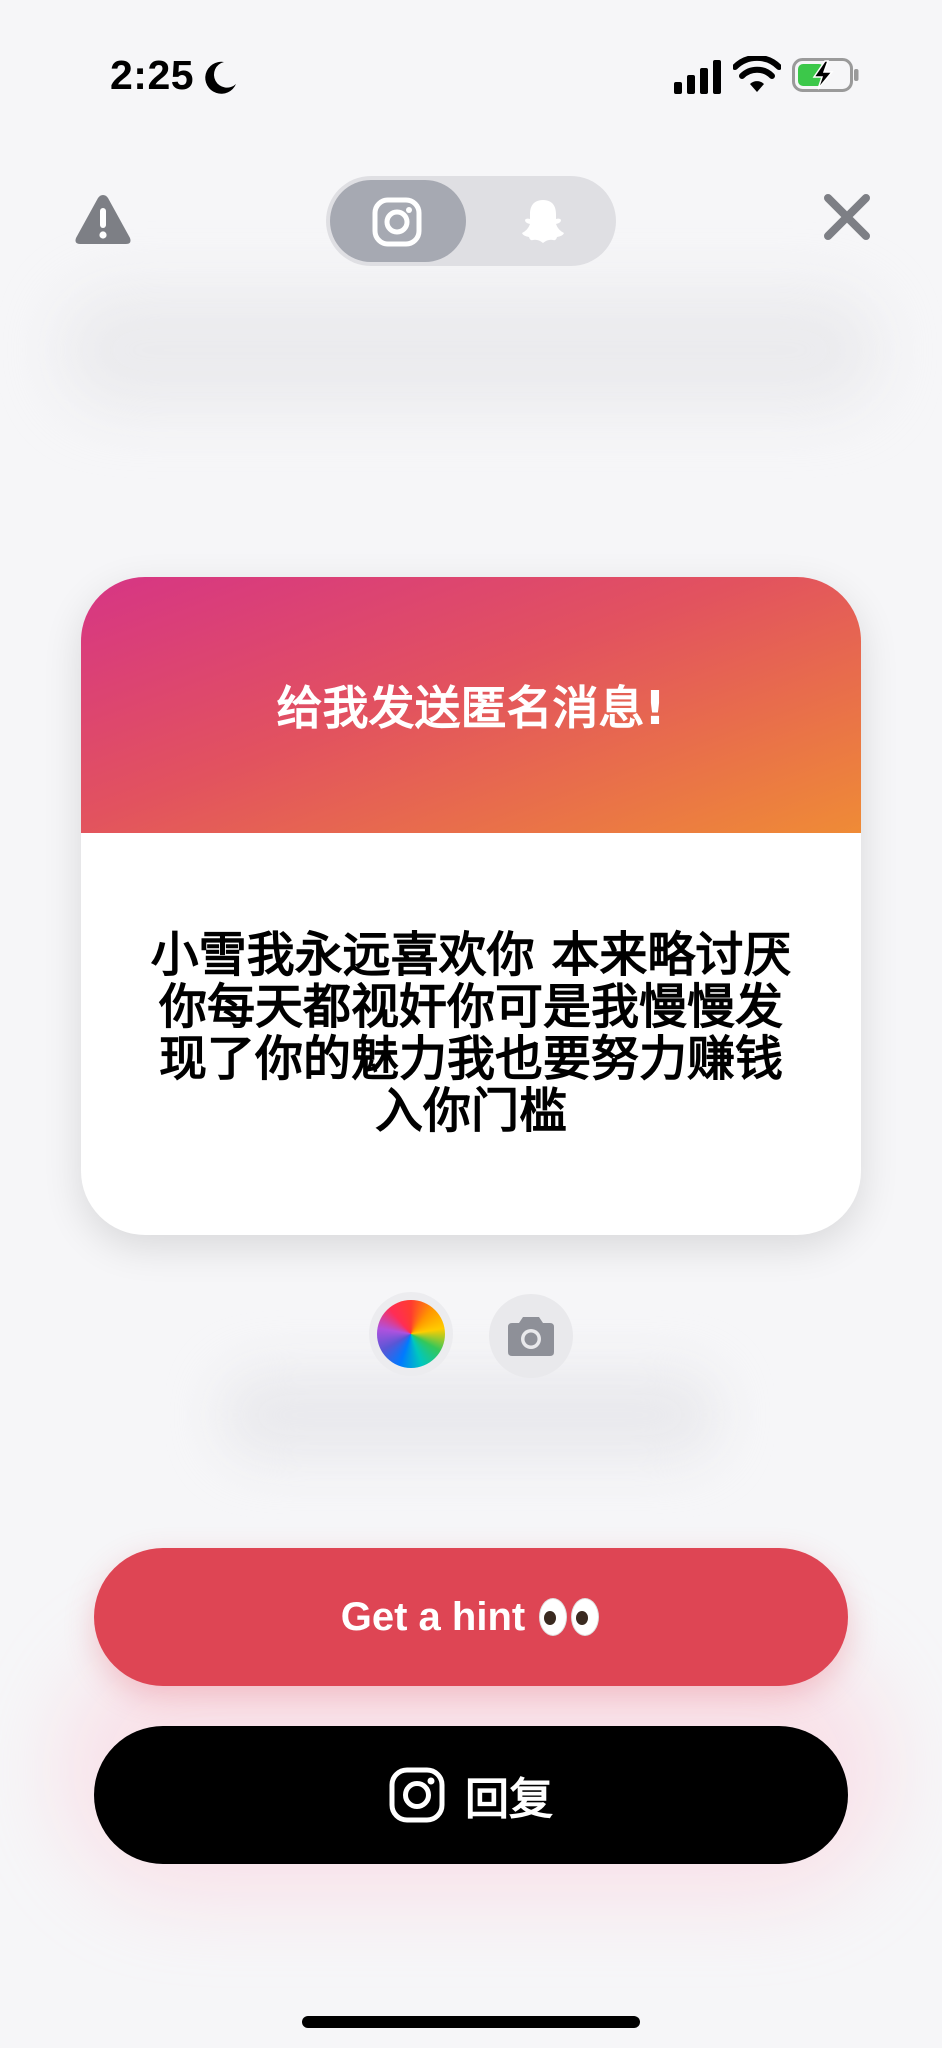 This screenshot has height=2048, width=942. I want to click on close-icon, so click(847, 217).